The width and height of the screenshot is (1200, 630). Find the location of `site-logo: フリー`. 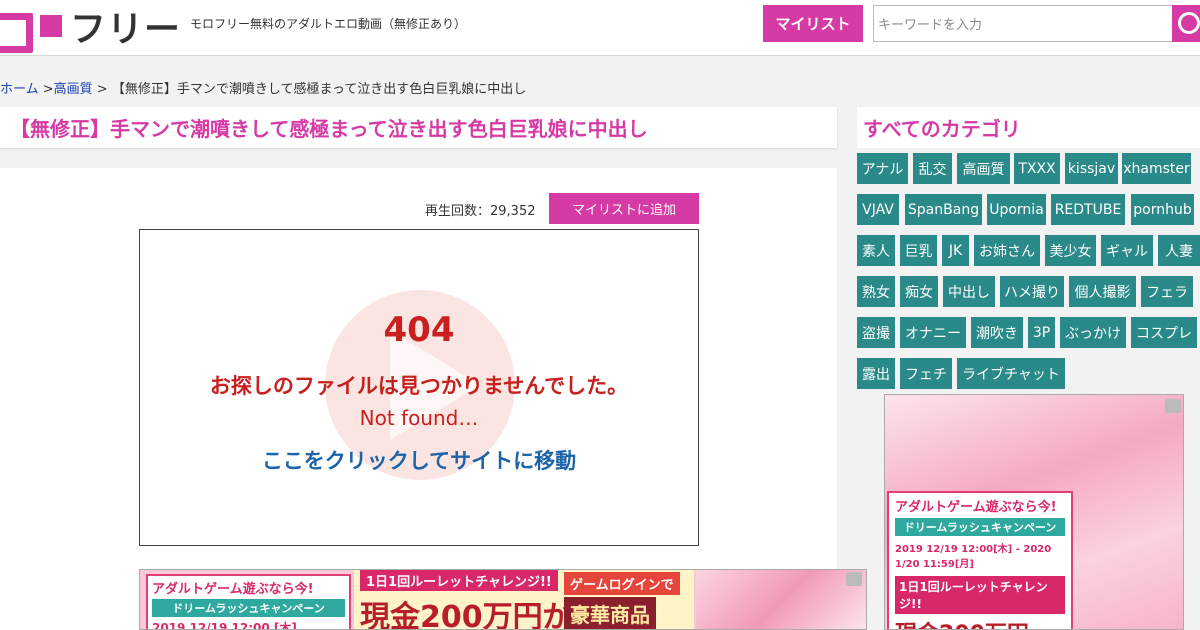

site-logo: フリー is located at coordinates (90, 29).